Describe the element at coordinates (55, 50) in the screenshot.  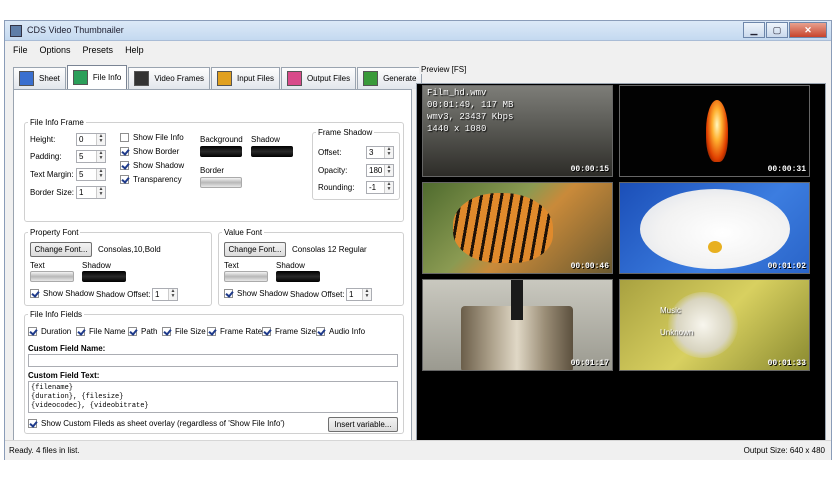
I see `menu-options: Options` at that location.